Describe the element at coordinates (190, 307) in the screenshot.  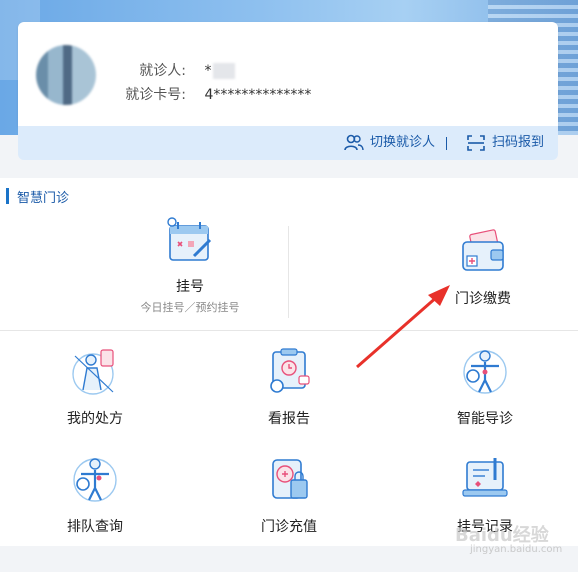
I see `register-sublabel: 今日挂号／预约挂号` at that location.